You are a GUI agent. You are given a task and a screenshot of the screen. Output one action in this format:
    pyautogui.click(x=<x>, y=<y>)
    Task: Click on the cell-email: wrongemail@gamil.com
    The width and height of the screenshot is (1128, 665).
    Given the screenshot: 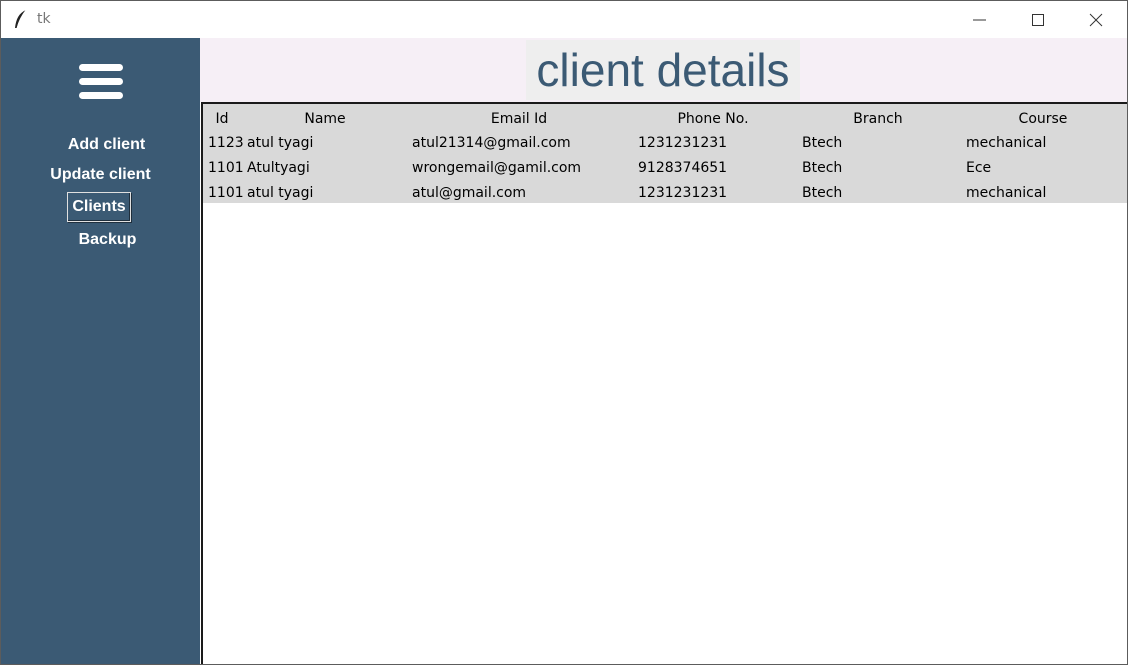 What is the action you would take?
    pyautogui.click(x=497, y=168)
    